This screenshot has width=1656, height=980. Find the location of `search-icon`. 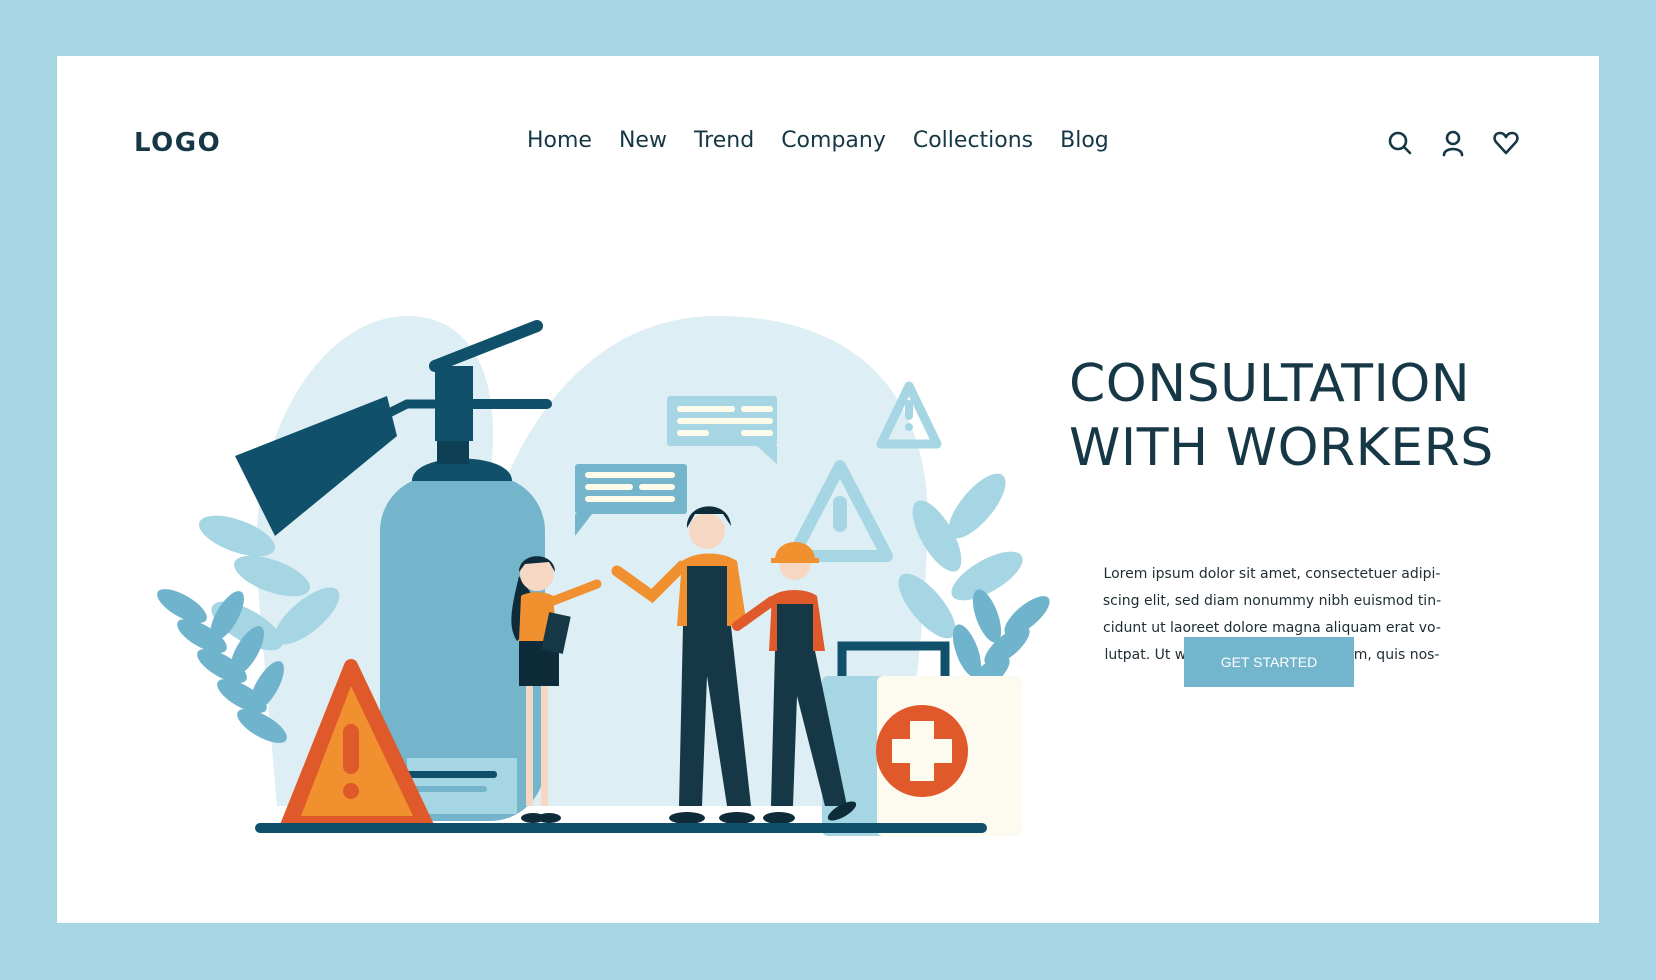

search-icon is located at coordinates (1400, 143).